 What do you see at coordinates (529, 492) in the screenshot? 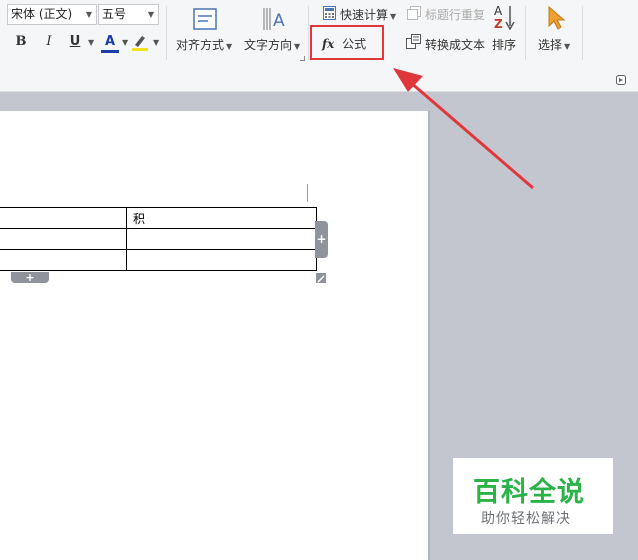
I see `watermark-title: 百科全说` at bounding box center [529, 492].